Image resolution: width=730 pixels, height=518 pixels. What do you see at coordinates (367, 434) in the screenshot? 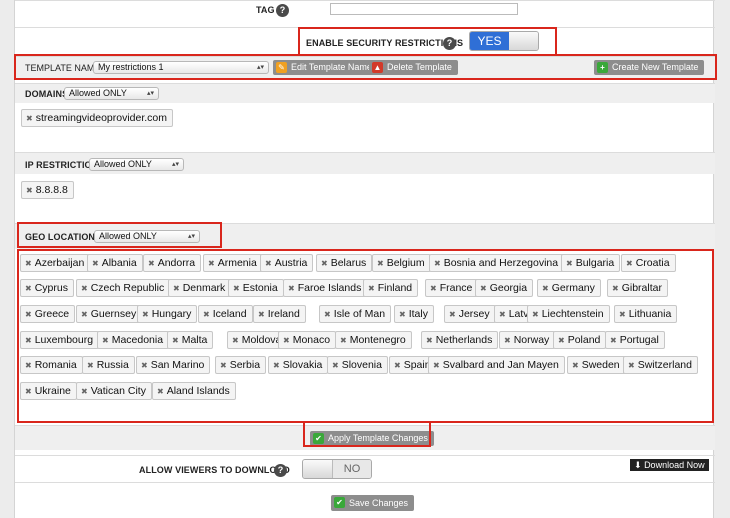
I see `highlight-apply` at bounding box center [367, 434].